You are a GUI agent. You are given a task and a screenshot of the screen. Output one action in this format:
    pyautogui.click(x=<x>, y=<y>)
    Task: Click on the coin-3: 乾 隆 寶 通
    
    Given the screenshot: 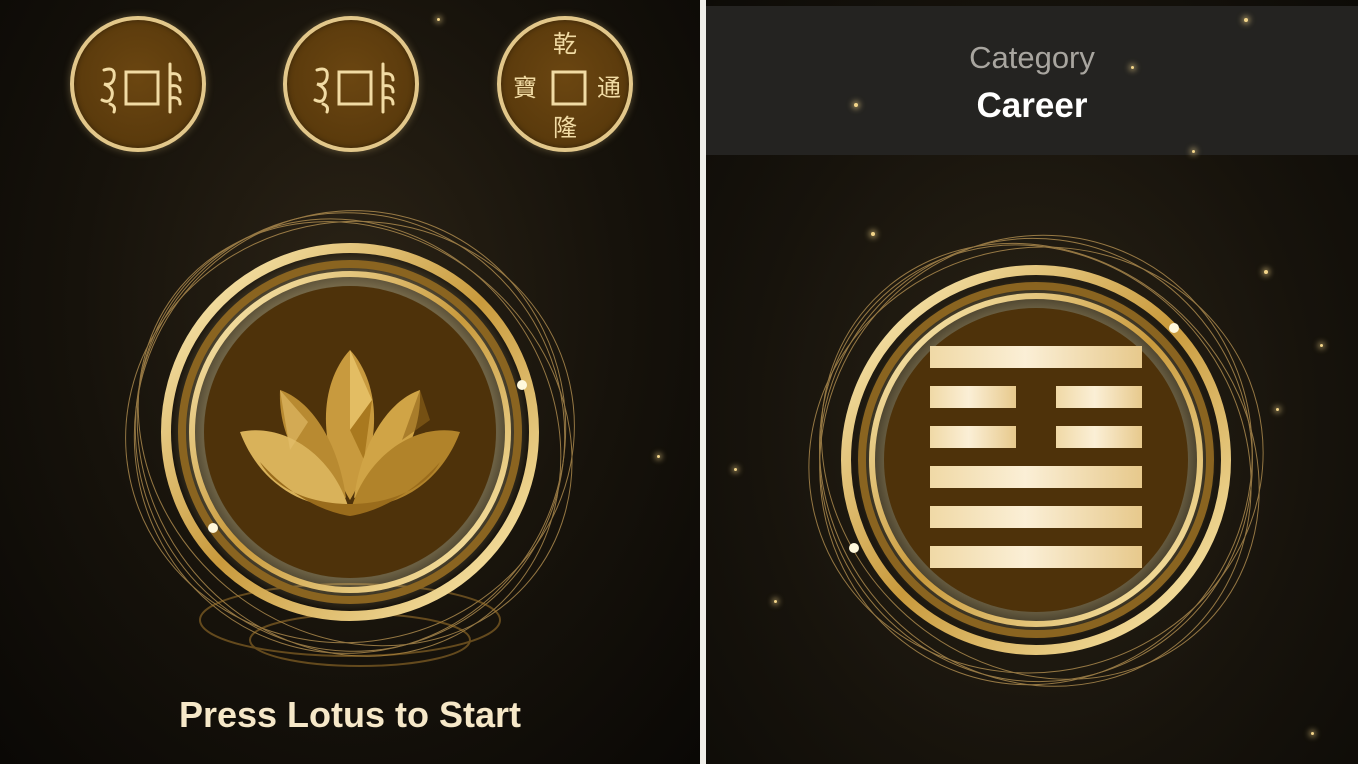 What is the action you would take?
    pyautogui.click(x=565, y=84)
    